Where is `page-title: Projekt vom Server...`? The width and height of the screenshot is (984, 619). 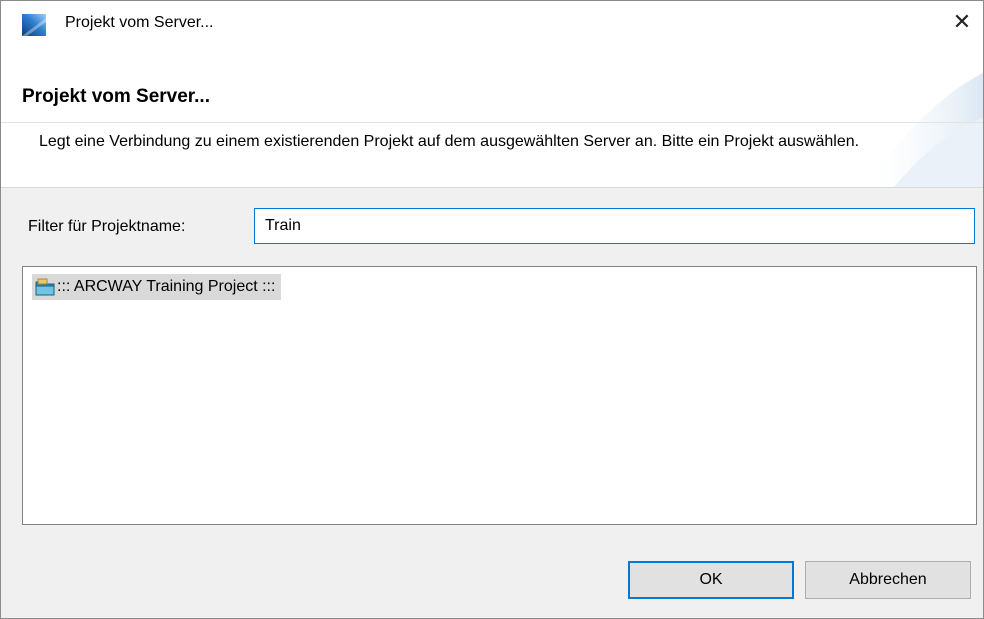
page-title: Projekt vom Server... is located at coordinates (116, 96).